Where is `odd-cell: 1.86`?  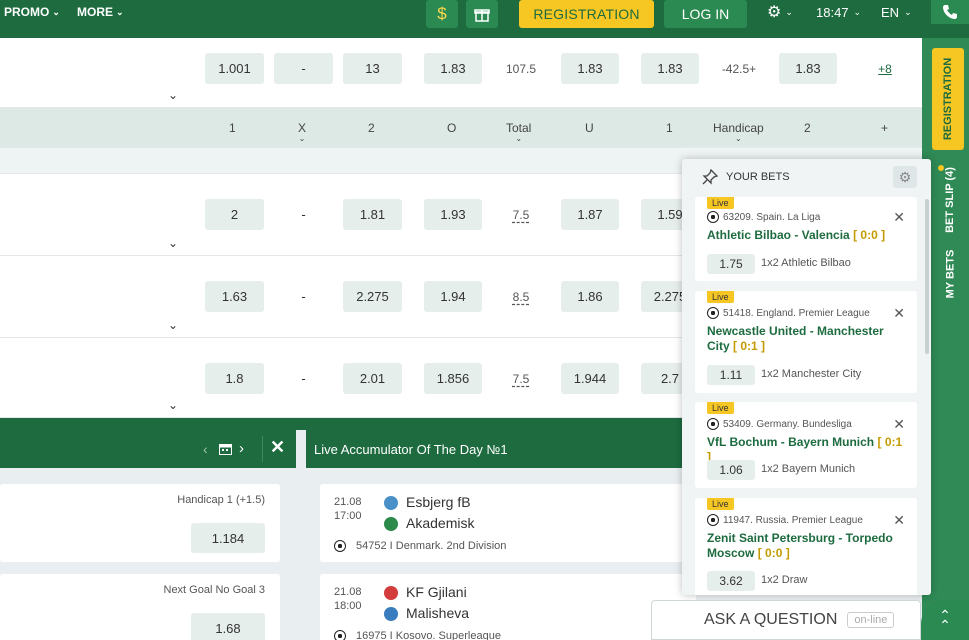 odd-cell: 1.86 is located at coordinates (590, 296).